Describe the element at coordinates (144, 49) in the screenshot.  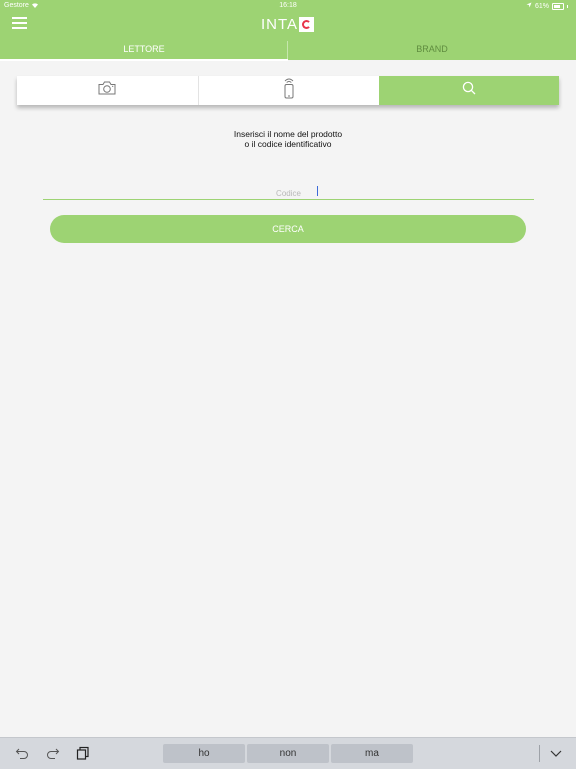
I see `tab-lettore: LETTORE` at that location.